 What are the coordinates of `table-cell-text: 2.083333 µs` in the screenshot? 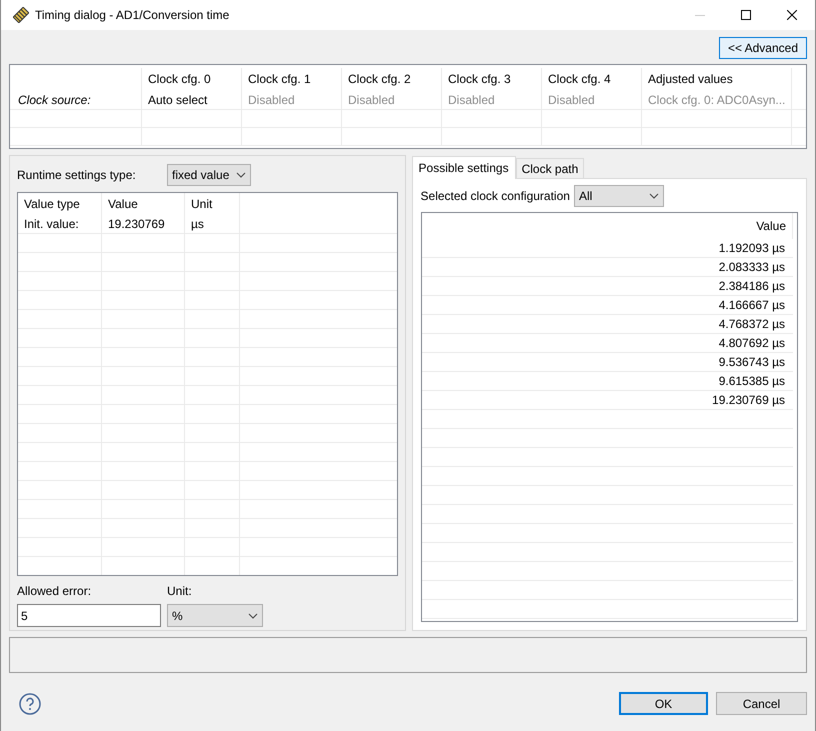 It's located at (751, 267).